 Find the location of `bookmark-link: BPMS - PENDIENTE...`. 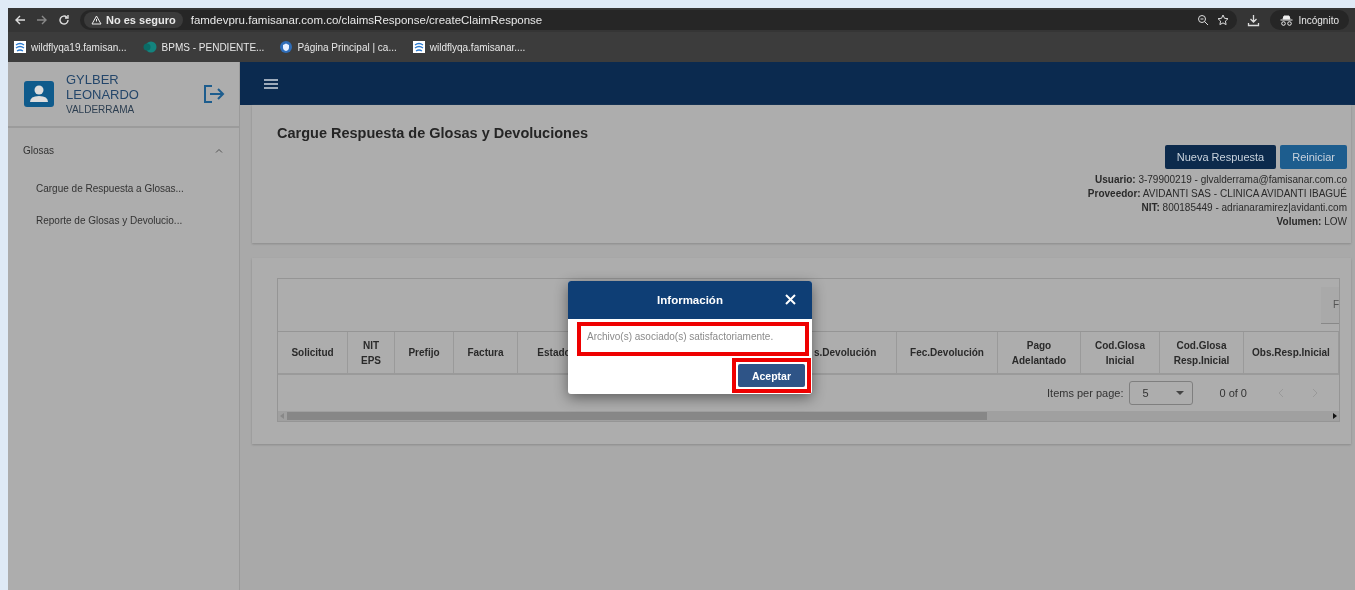

bookmark-link: BPMS - PENDIENTE... is located at coordinates (203, 47).